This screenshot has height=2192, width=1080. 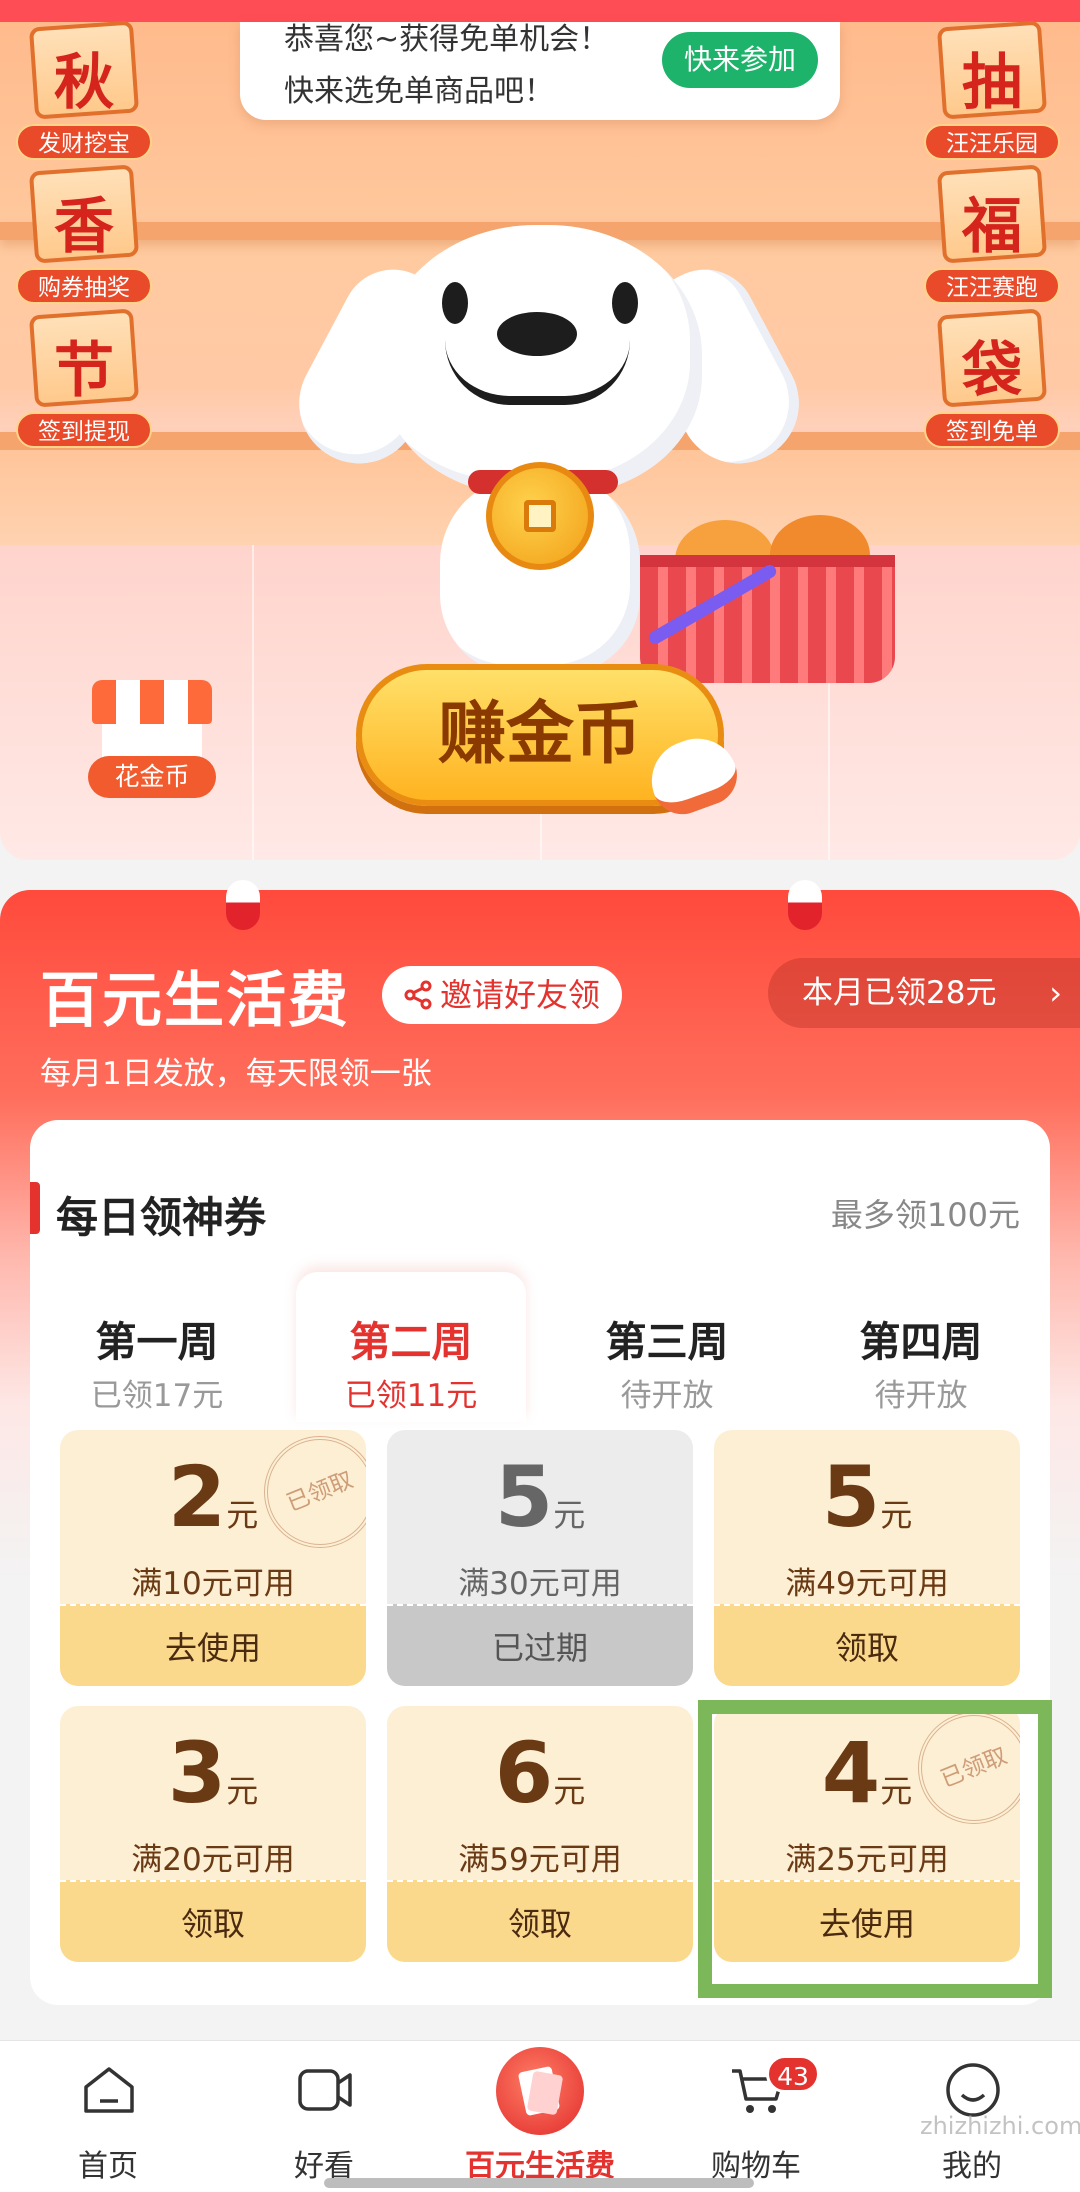 What do you see at coordinates (921, 1342) in the screenshot?
I see `week-name: 第四周` at bounding box center [921, 1342].